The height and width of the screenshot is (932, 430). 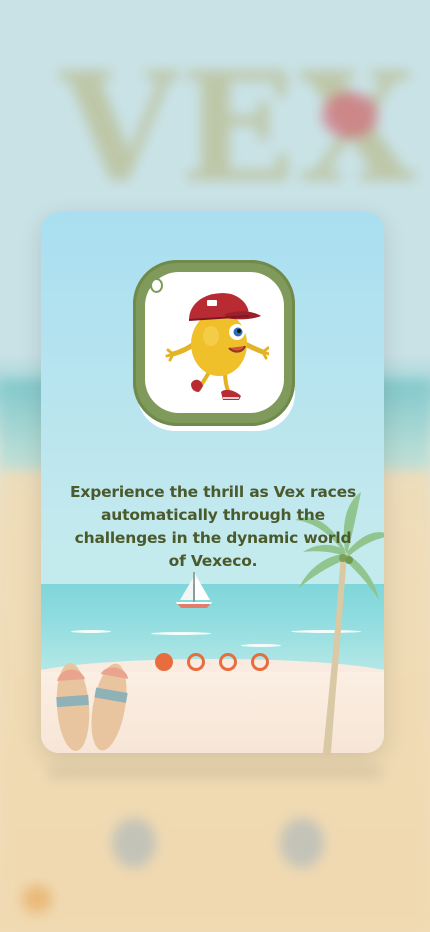 I want to click on logo-highlight, so click(x=156, y=285).